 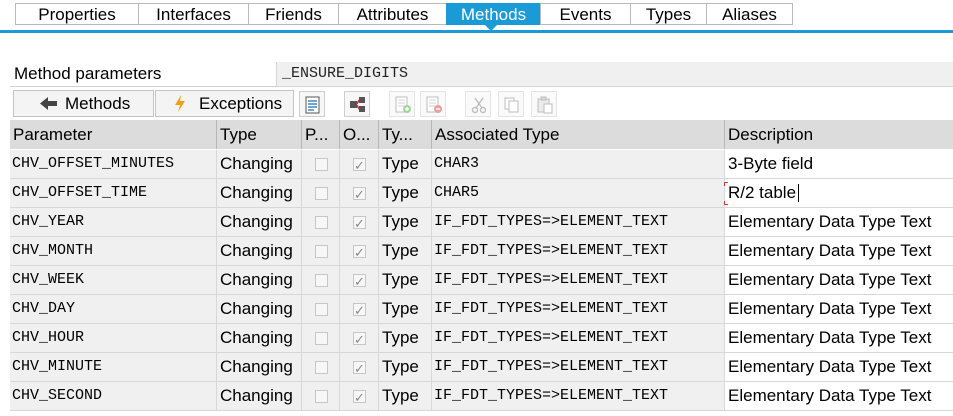 What do you see at coordinates (578, 193) in the screenshot?
I see `associated-type-cell: CHAR5` at bounding box center [578, 193].